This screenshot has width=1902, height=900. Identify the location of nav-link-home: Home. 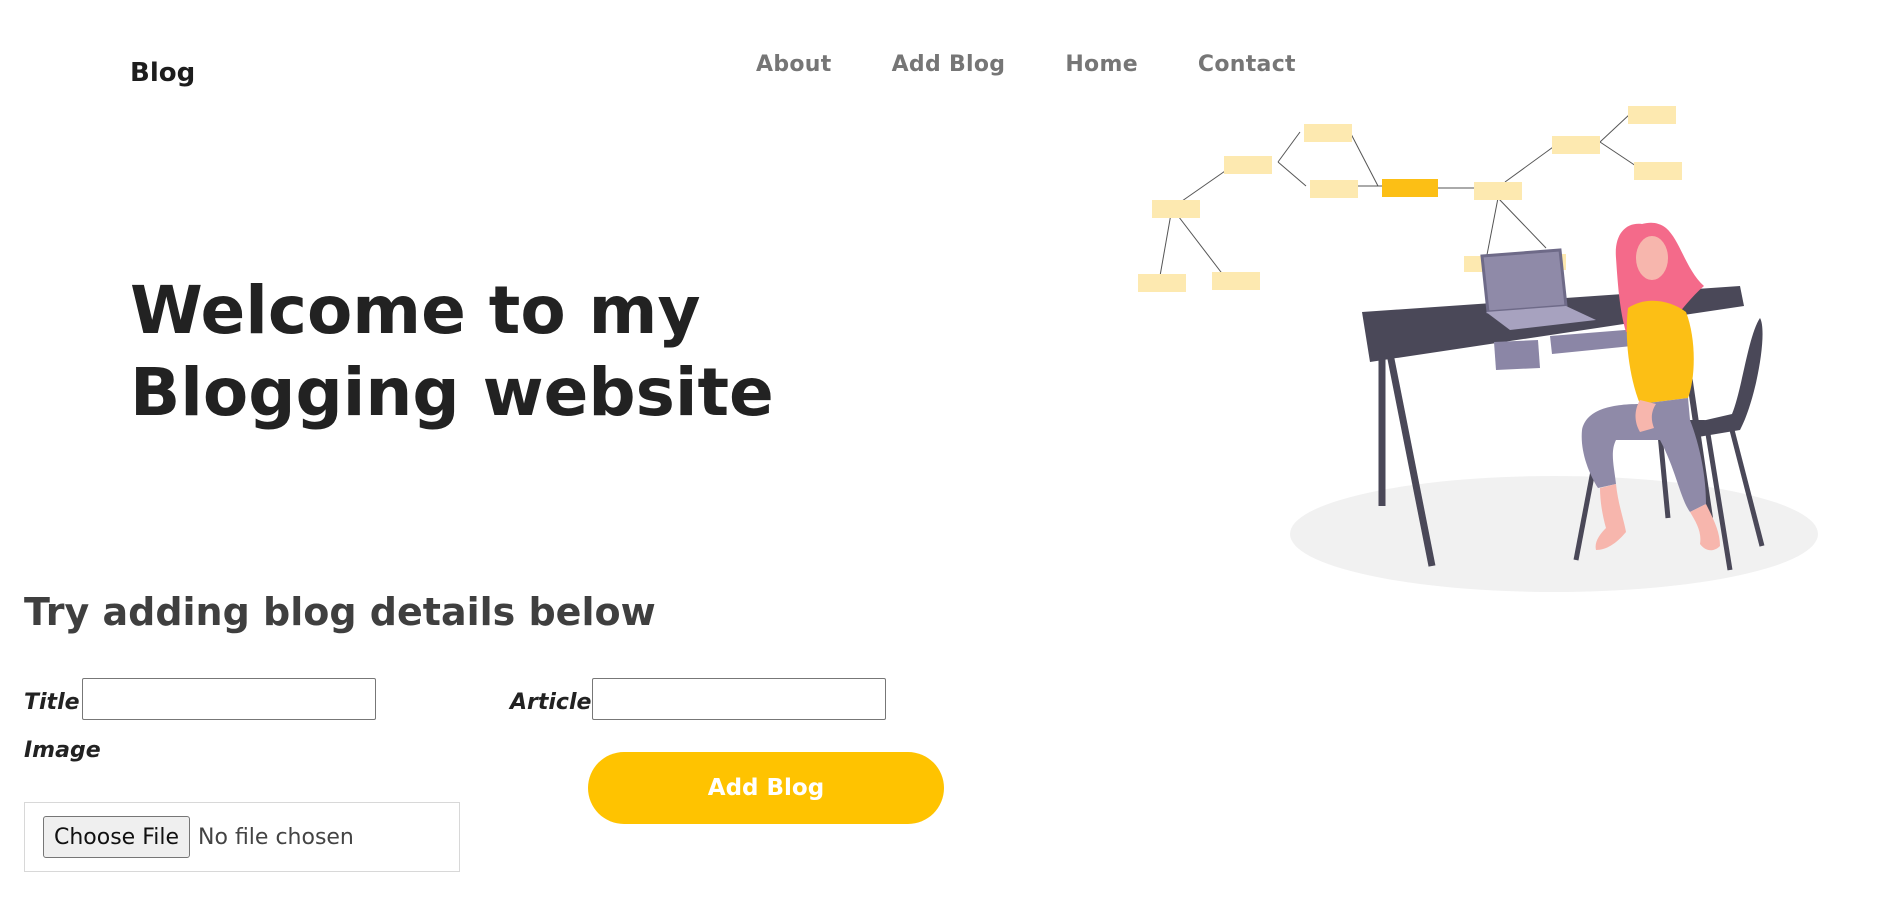
(1101, 64).